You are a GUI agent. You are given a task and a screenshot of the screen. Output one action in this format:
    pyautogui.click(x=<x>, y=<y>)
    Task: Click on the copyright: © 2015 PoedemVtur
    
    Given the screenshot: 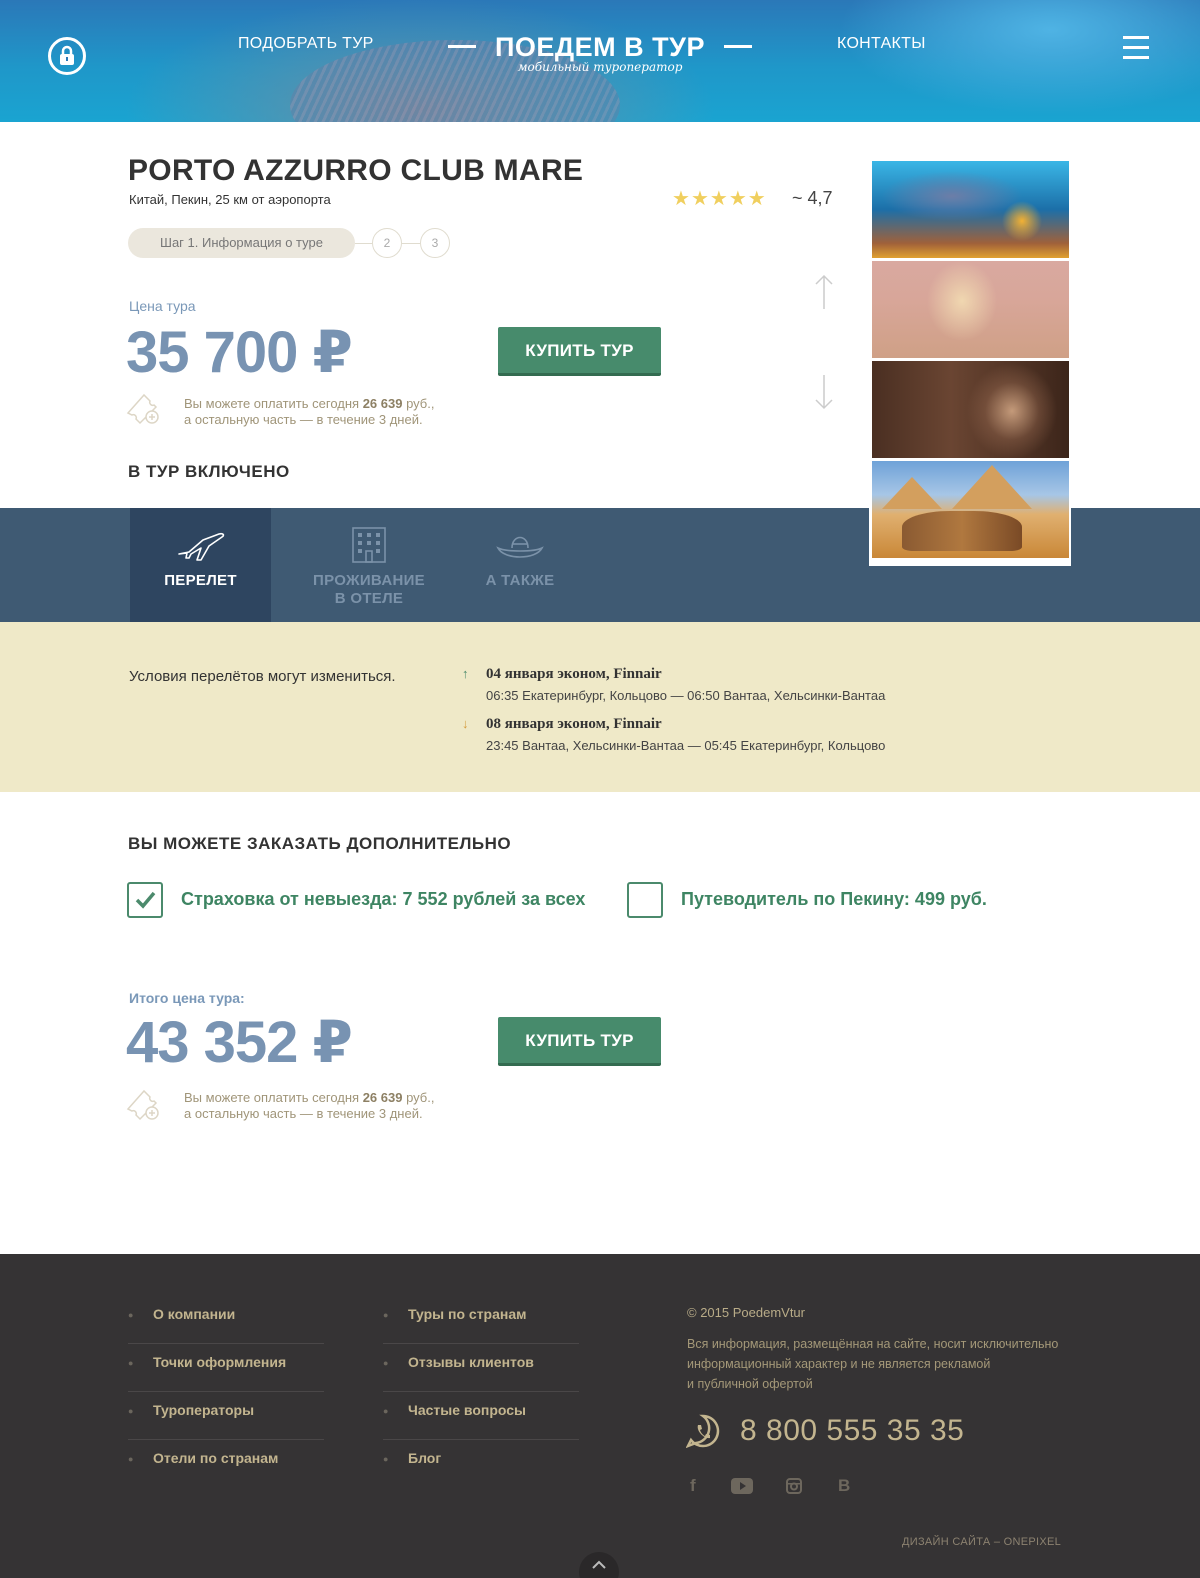 What is the action you would take?
    pyautogui.click(x=746, y=1312)
    